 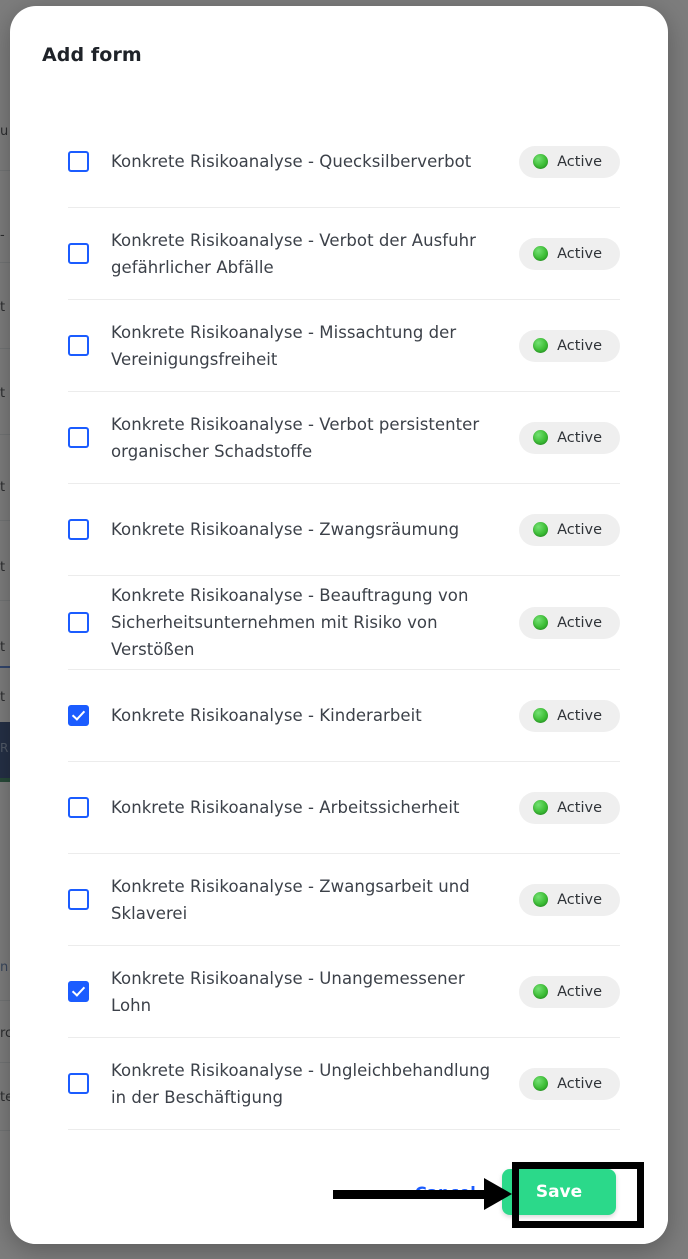 What do you see at coordinates (559, 1192) in the screenshot?
I see `save-button: Save` at bounding box center [559, 1192].